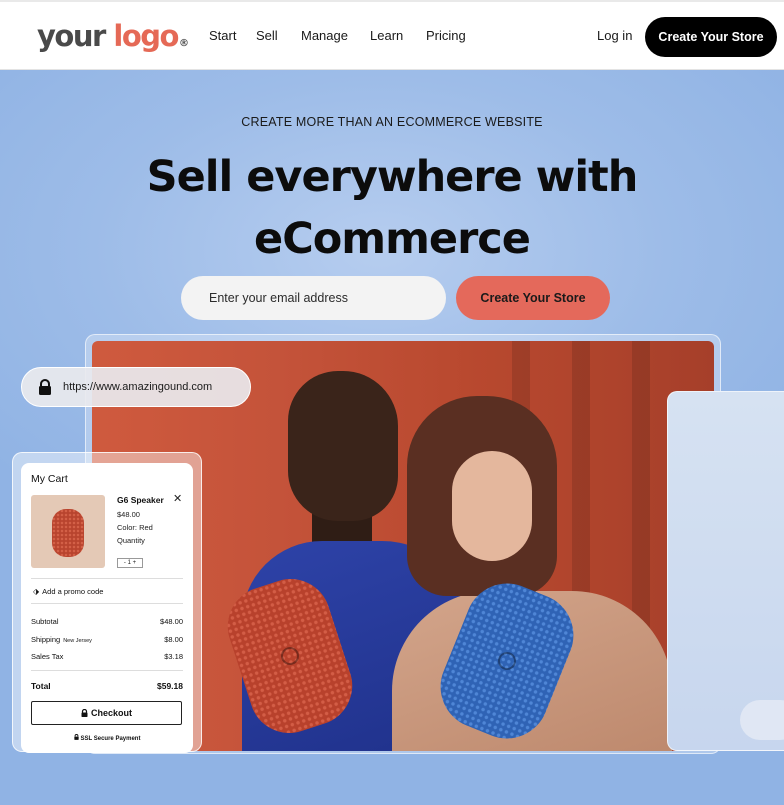  What do you see at coordinates (171, 621) in the screenshot?
I see `subtotal-value: $48.00` at bounding box center [171, 621].